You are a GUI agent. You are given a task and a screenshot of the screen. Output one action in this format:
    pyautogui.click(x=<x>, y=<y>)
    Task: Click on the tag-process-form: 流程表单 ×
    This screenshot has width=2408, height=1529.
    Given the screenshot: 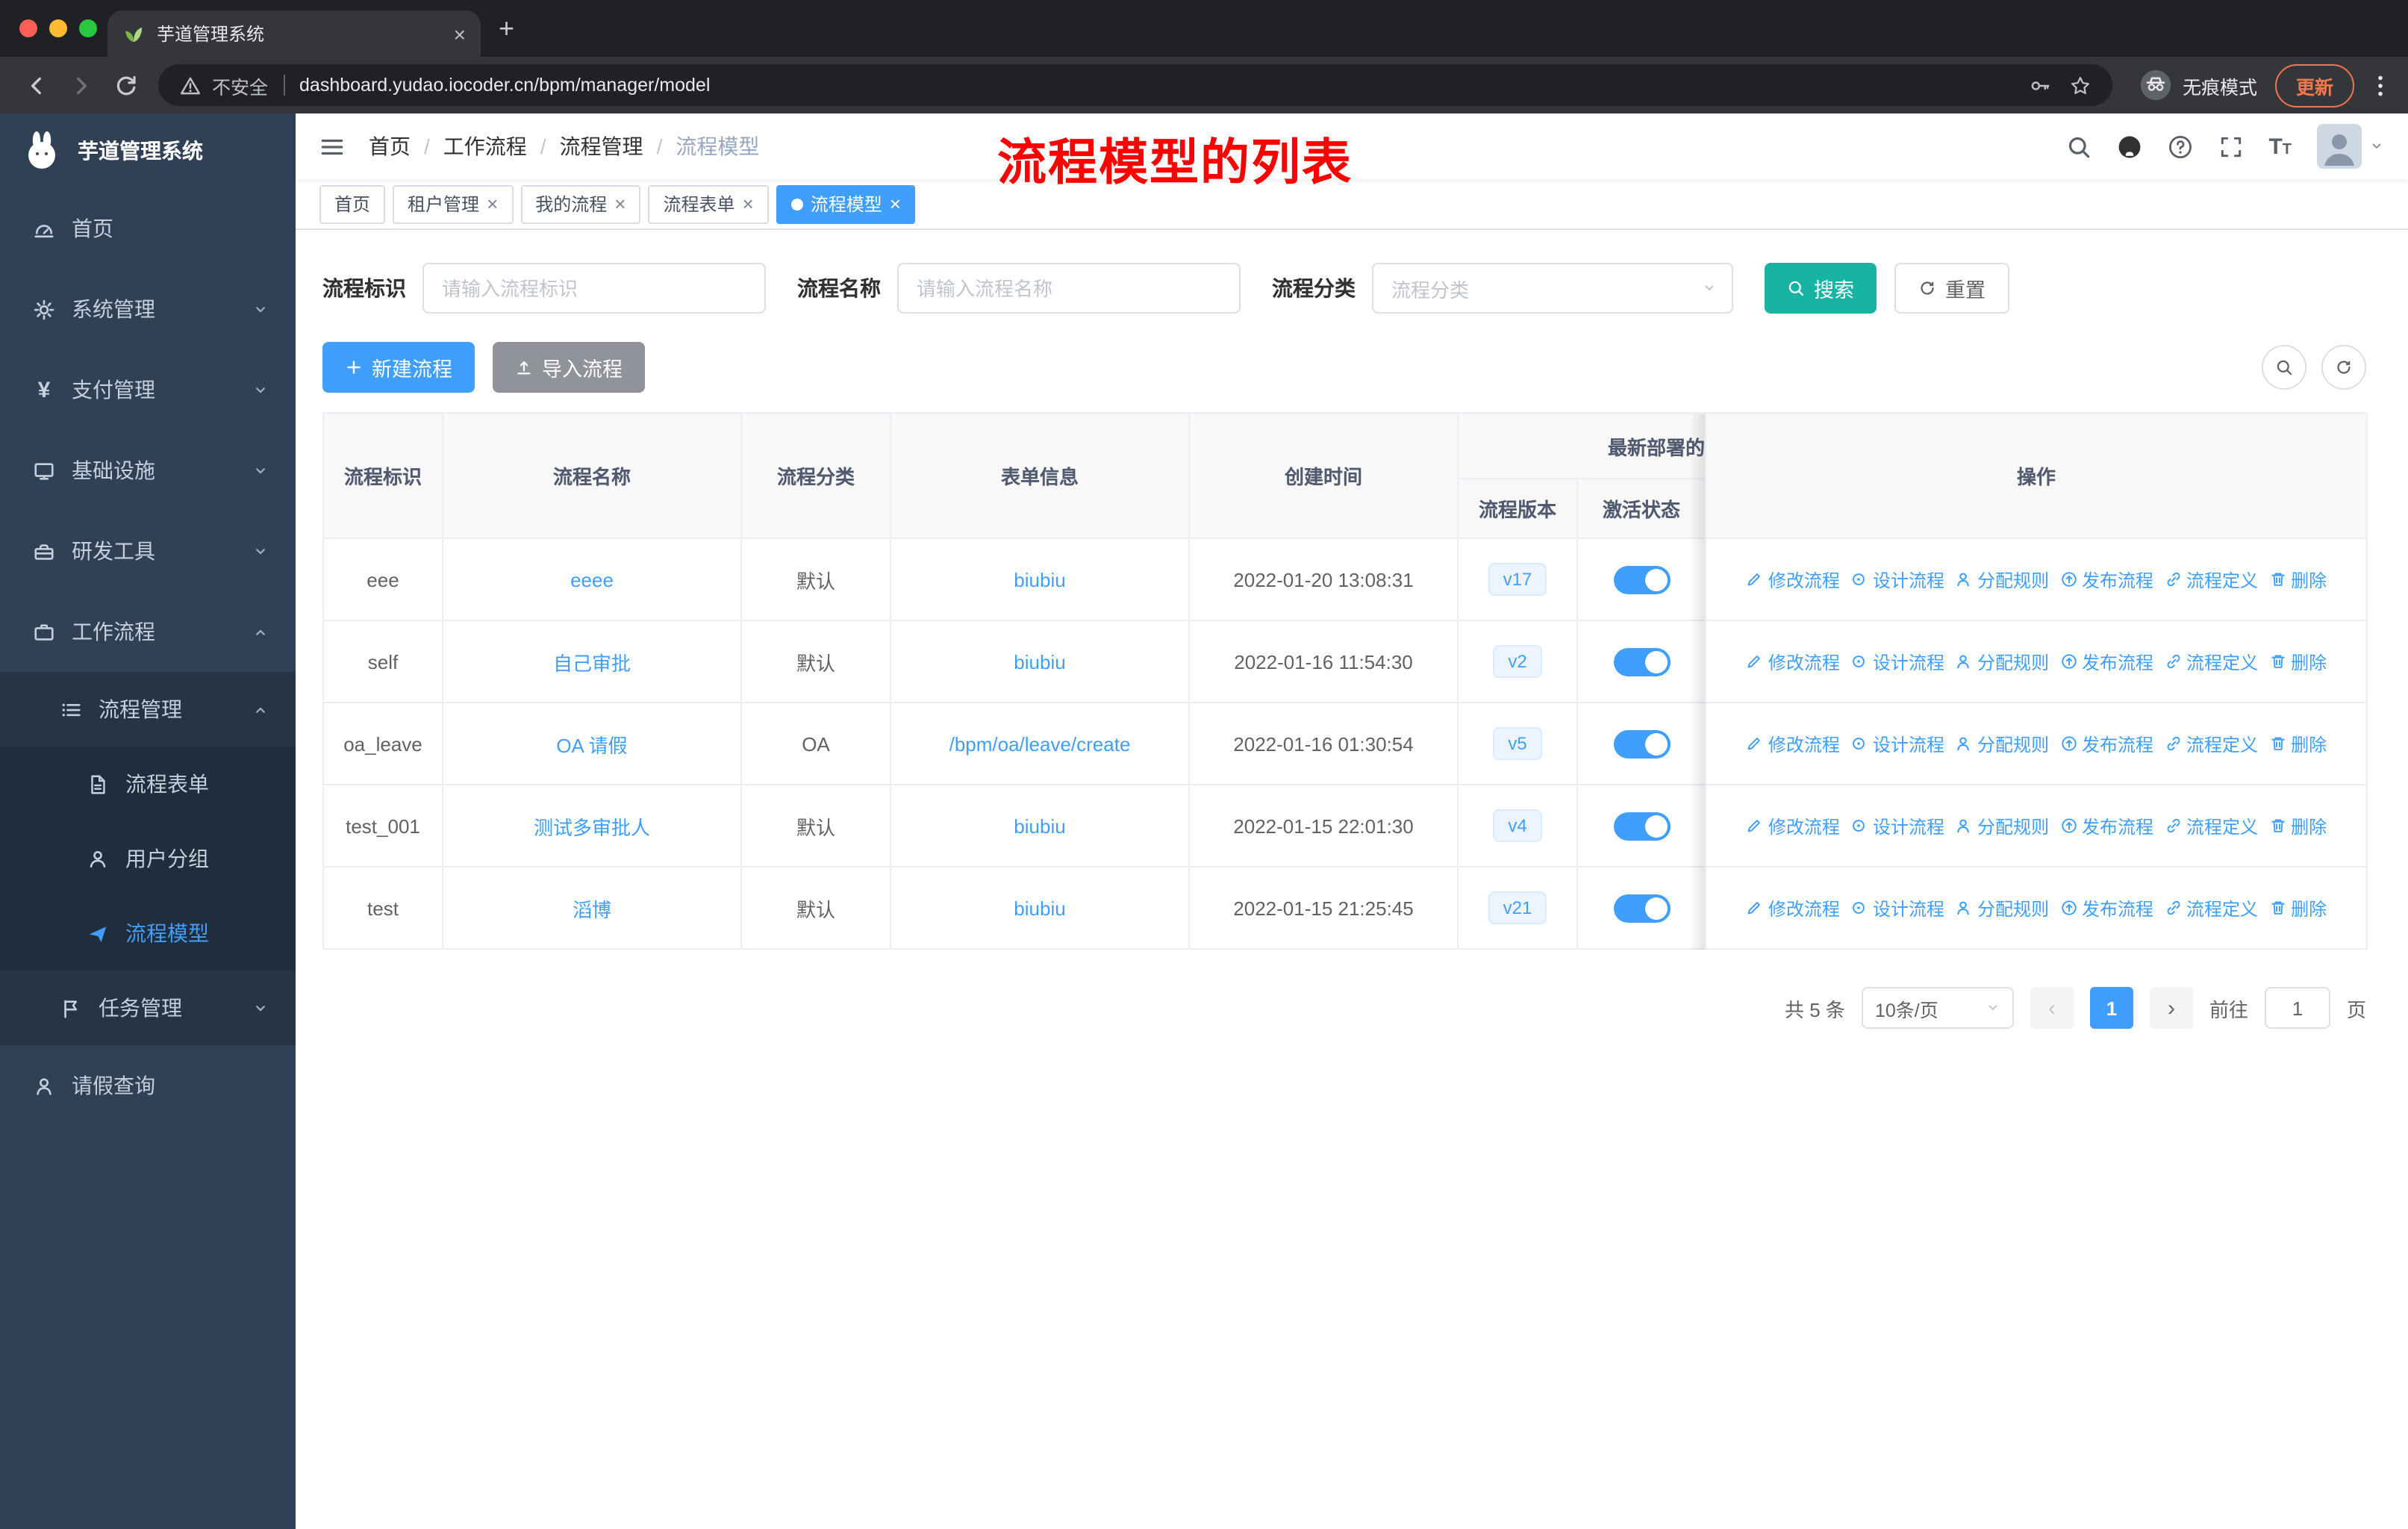 What is the action you would take?
    pyautogui.click(x=708, y=203)
    